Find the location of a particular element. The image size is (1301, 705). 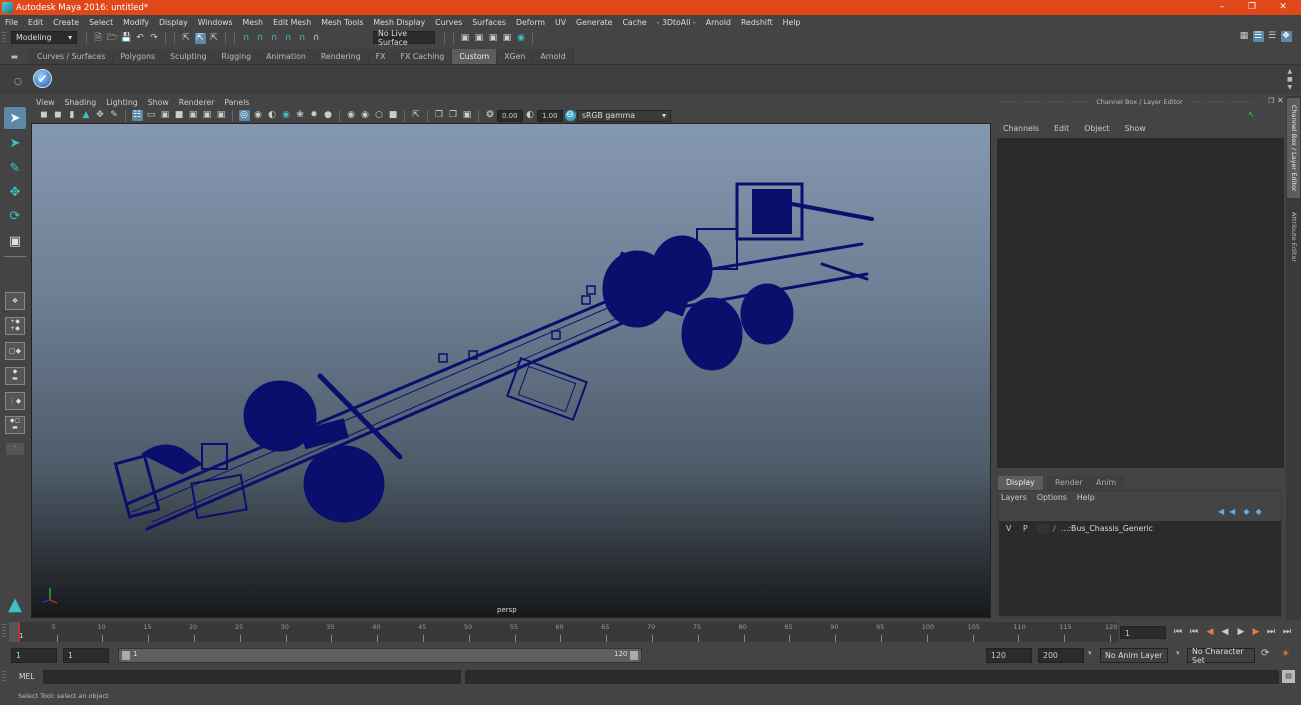

undo-icon: ↶ is located at coordinates (140, 38).